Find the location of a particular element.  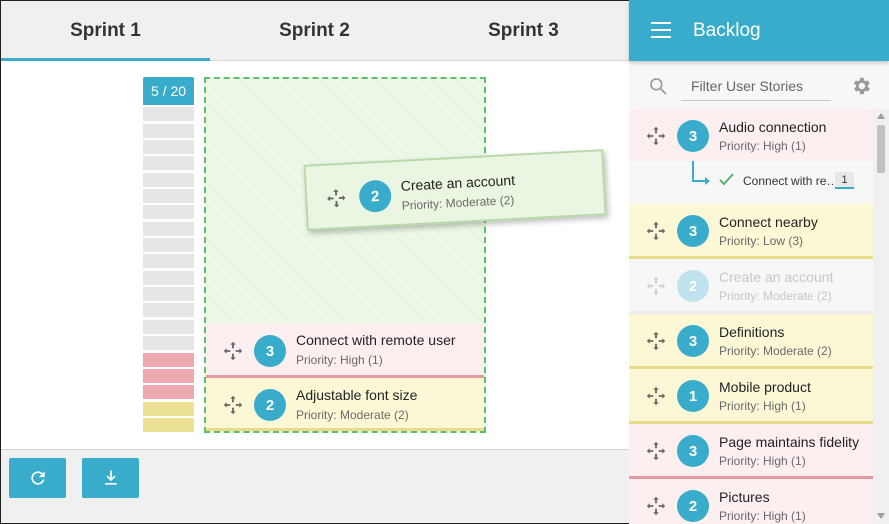

linked-subtask: Connect with re… 1 is located at coordinates (751, 181).